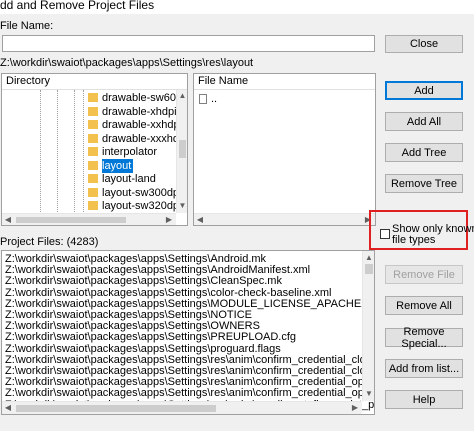 This screenshot has height=431, width=474. Describe the element at coordinates (129, 179) in the screenshot. I see `directory-item-label: layout-land` at that location.